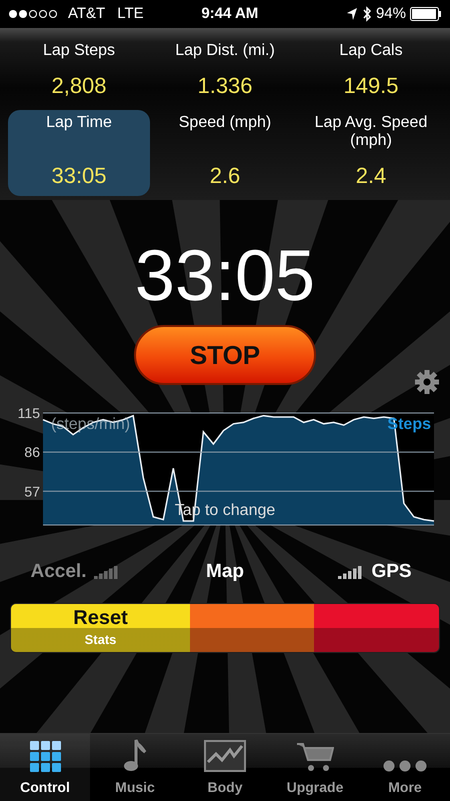 This screenshot has width=450, height=801. I want to click on reset-bar-segment: Reset Stats, so click(100, 628).